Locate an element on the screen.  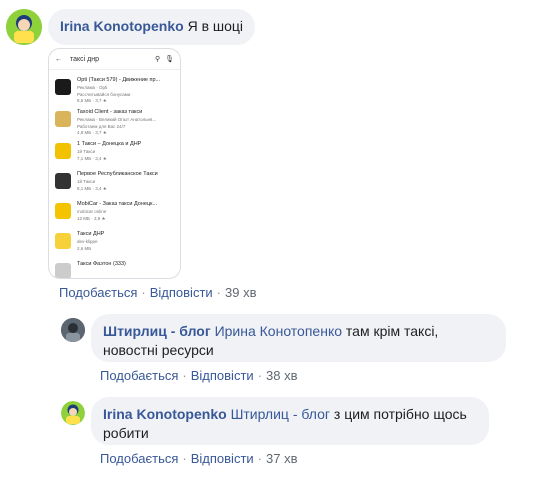
app-list-item: Такси ДНР dev-klippe 2,6 МБ is located at coordinates (116, 245).